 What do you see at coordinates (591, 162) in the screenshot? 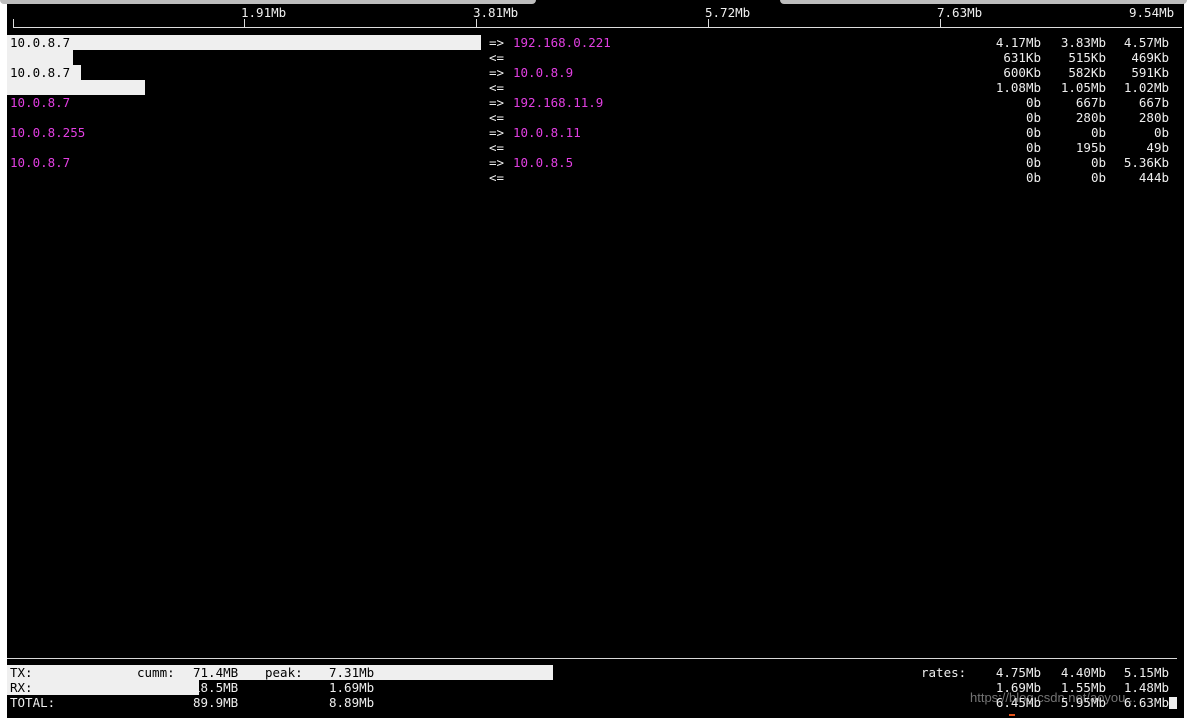
I see `connection-row-send: 10.0.8.7 => 10.0.8.5 0b 0b 5.36Kb` at bounding box center [591, 162].